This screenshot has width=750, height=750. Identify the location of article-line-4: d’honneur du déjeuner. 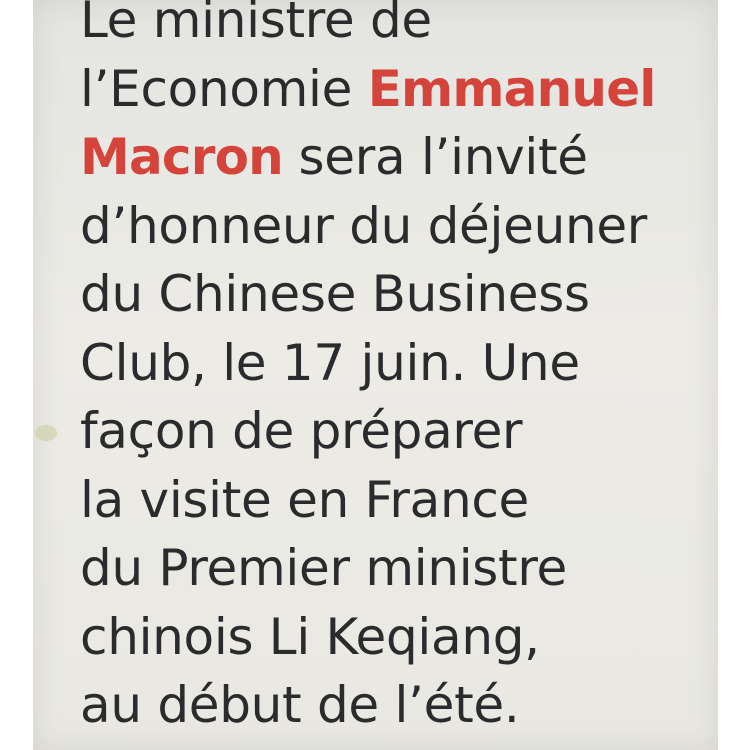
(390, 226).